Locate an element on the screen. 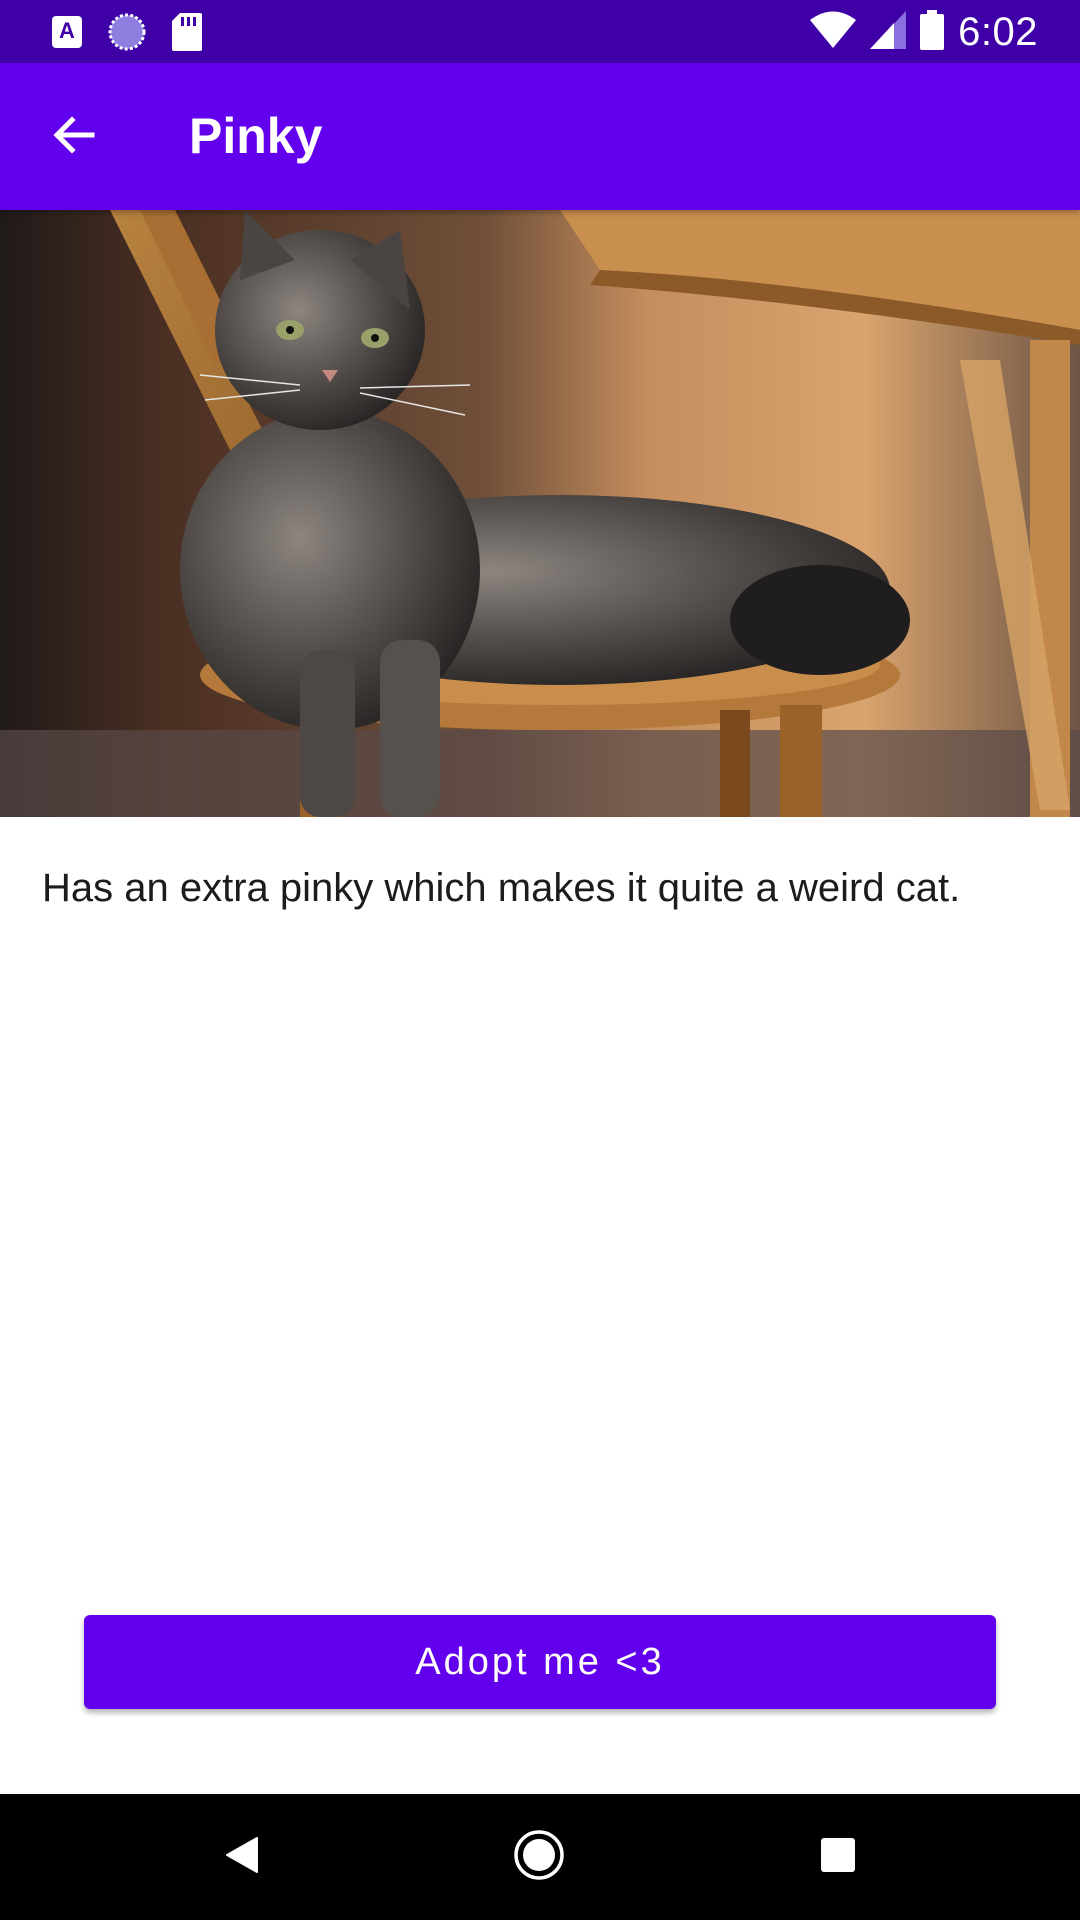 This screenshot has height=1920, width=1080. app-bar: Pinky is located at coordinates (540, 136).